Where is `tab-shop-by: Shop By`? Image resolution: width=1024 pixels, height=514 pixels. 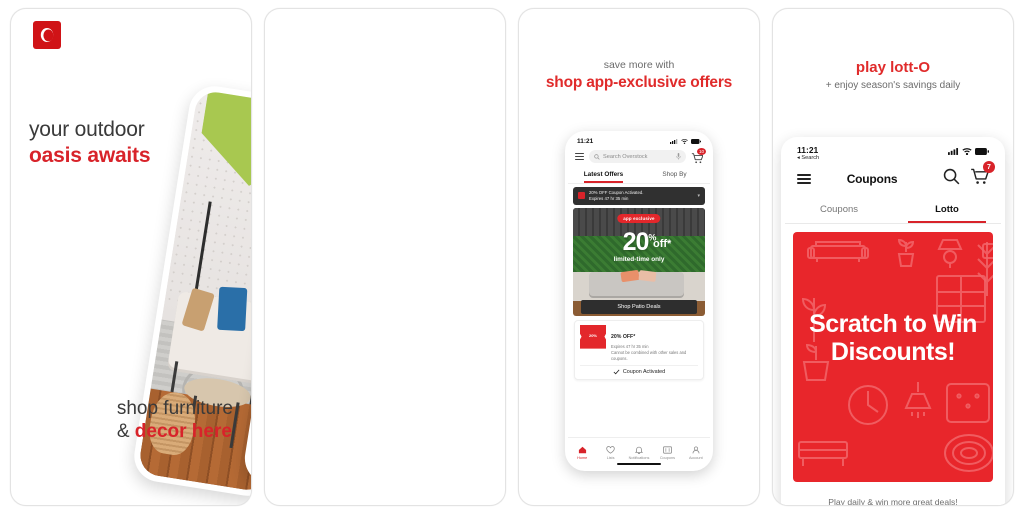
tab-shop-by: Shop By is located at coordinates (674, 175).